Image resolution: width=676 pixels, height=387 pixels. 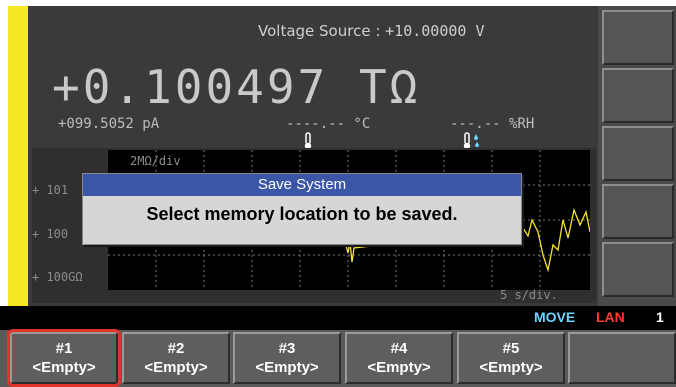 What do you see at coordinates (302, 214) in the screenshot?
I see `dialog-message: Select memory location to be saved.` at bounding box center [302, 214].